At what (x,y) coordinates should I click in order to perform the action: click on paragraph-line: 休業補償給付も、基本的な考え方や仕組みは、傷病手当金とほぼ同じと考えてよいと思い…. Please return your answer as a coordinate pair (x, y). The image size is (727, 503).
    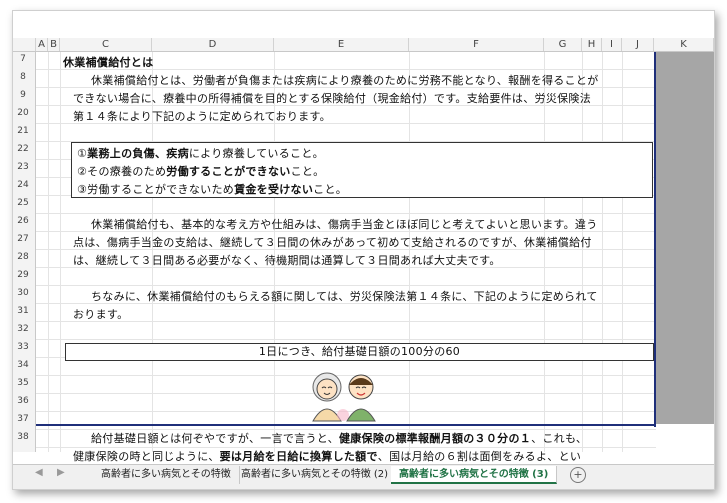
    Looking at the image, I should click on (344, 224).